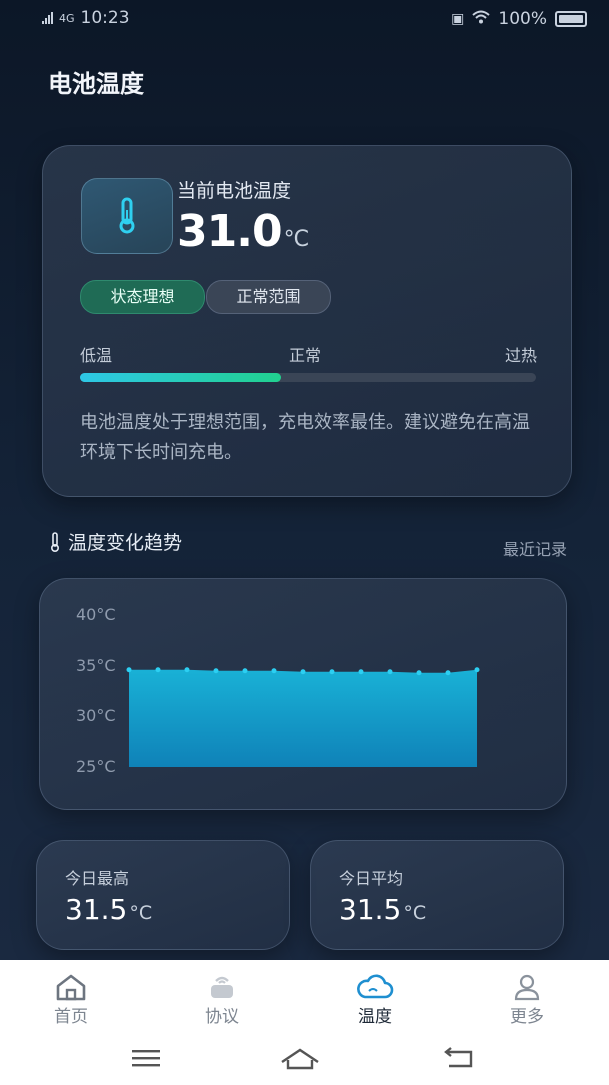 This screenshot has width=609, height=1085. What do you see at coordinates (71, 1017) in the screenshot?
I see `nav-label-home: 首页` at bounding box center [71, 1017].